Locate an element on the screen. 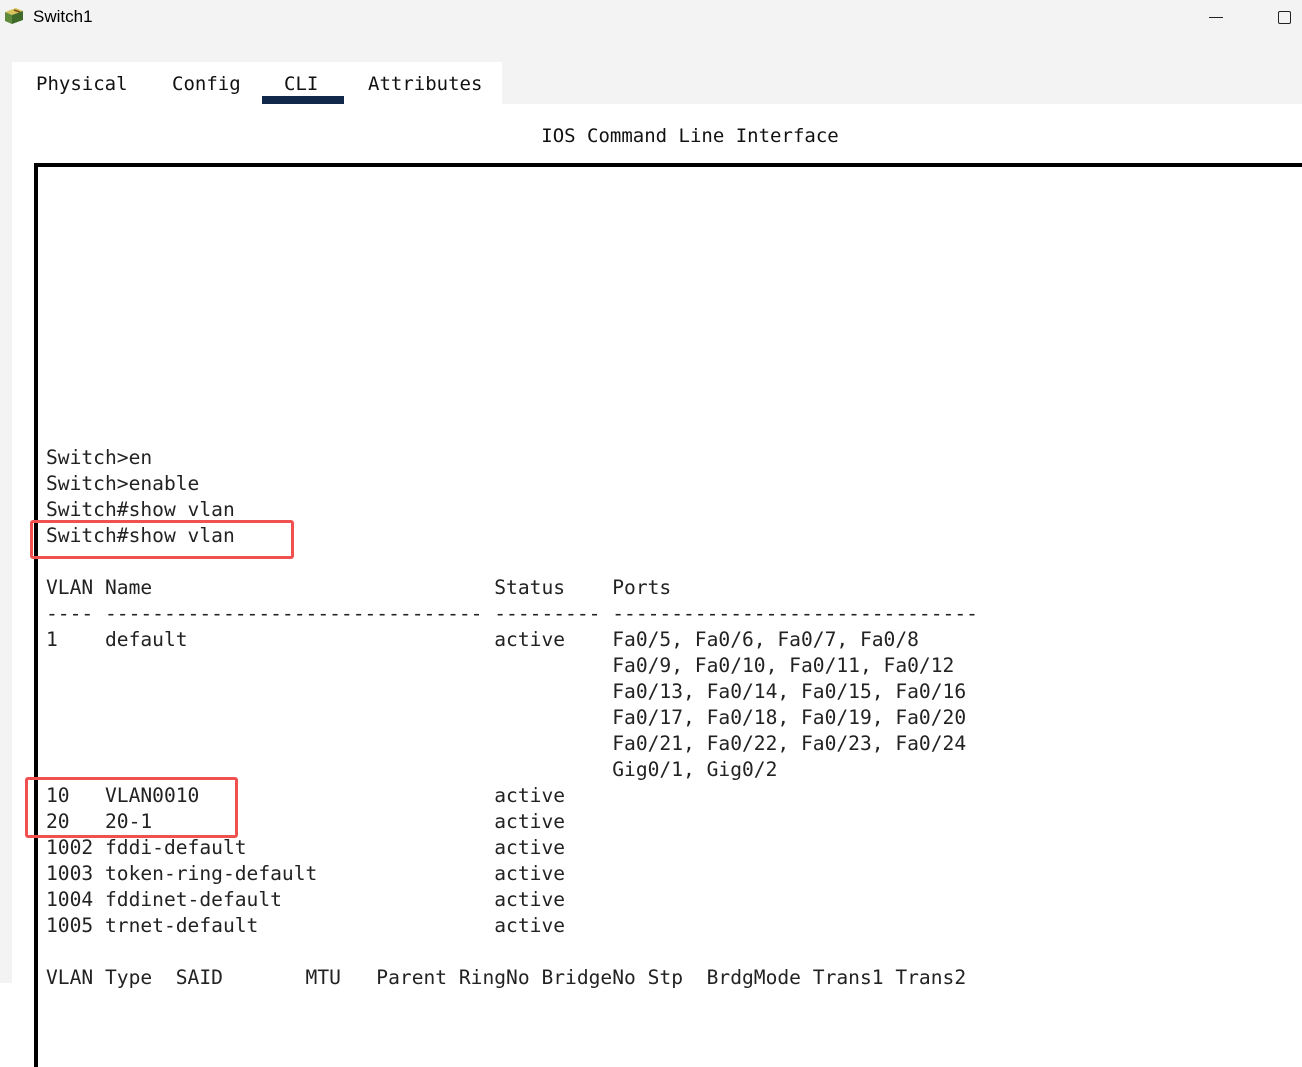 This screenshot has height=1067, width=1302. console-line: VLAN Name Status Ports is located at coordinates (359, 587).